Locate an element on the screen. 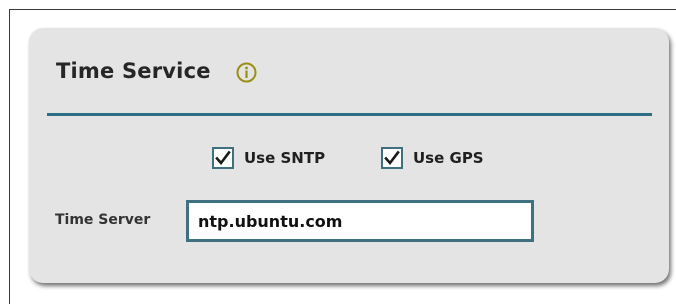 This screenshot has height=304, width=676. use-sntp-checkbox is located at coordinates (223, 158).